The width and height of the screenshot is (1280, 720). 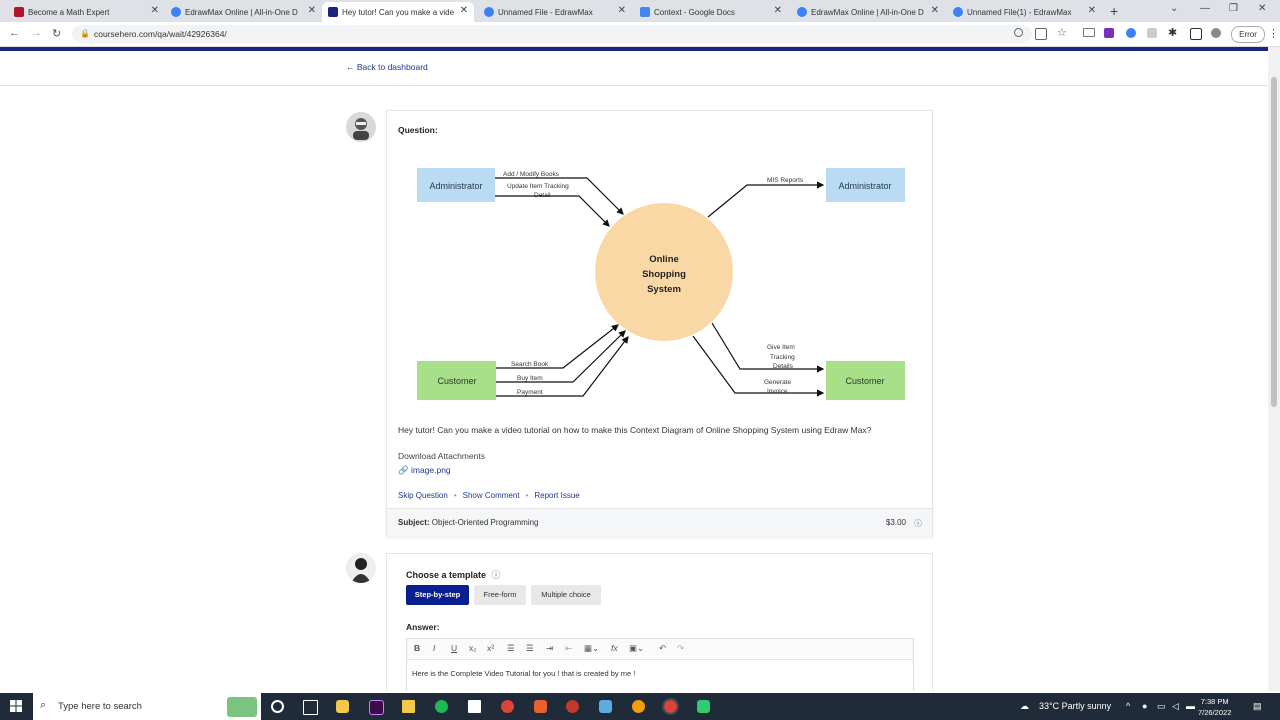 What do you see at coordinates (568, 648) in the screenshot?
I see `outdent-icon: ⇤` at bounding box center [568, 648].